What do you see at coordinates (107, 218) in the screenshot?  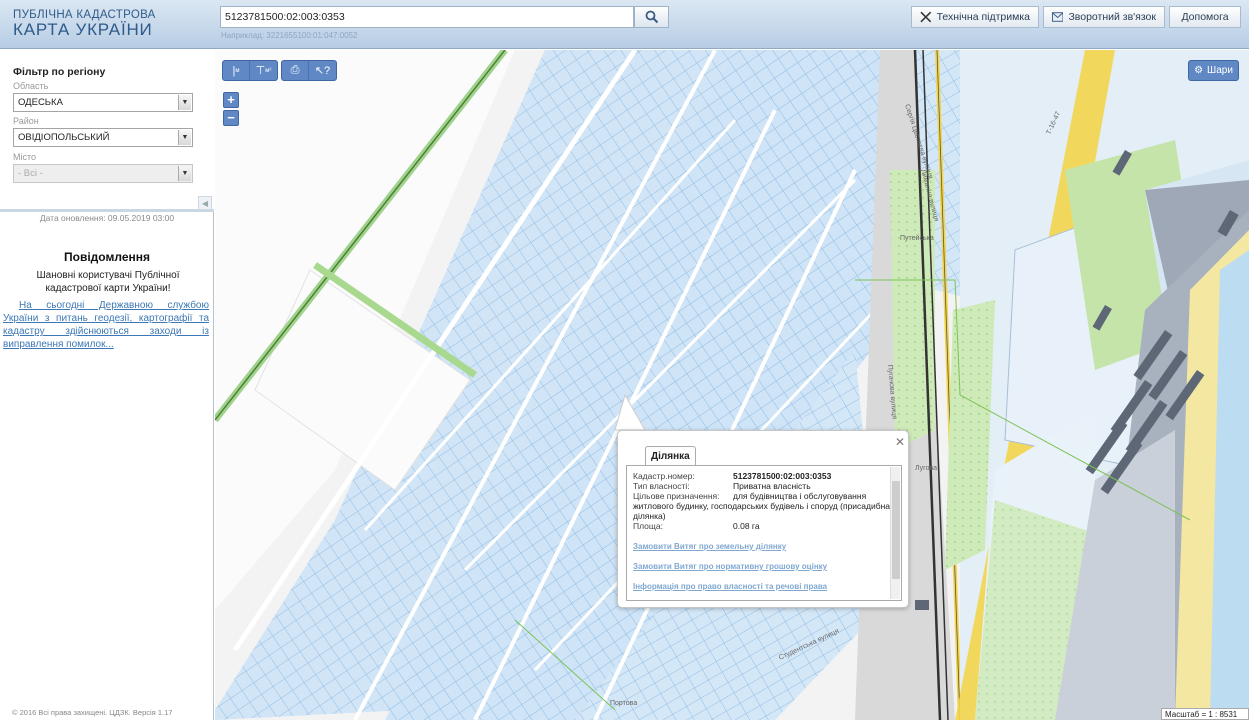 I see `update-date: Дата оновлення: 09.05.2019 03:00` at bounding box center [107, 218].